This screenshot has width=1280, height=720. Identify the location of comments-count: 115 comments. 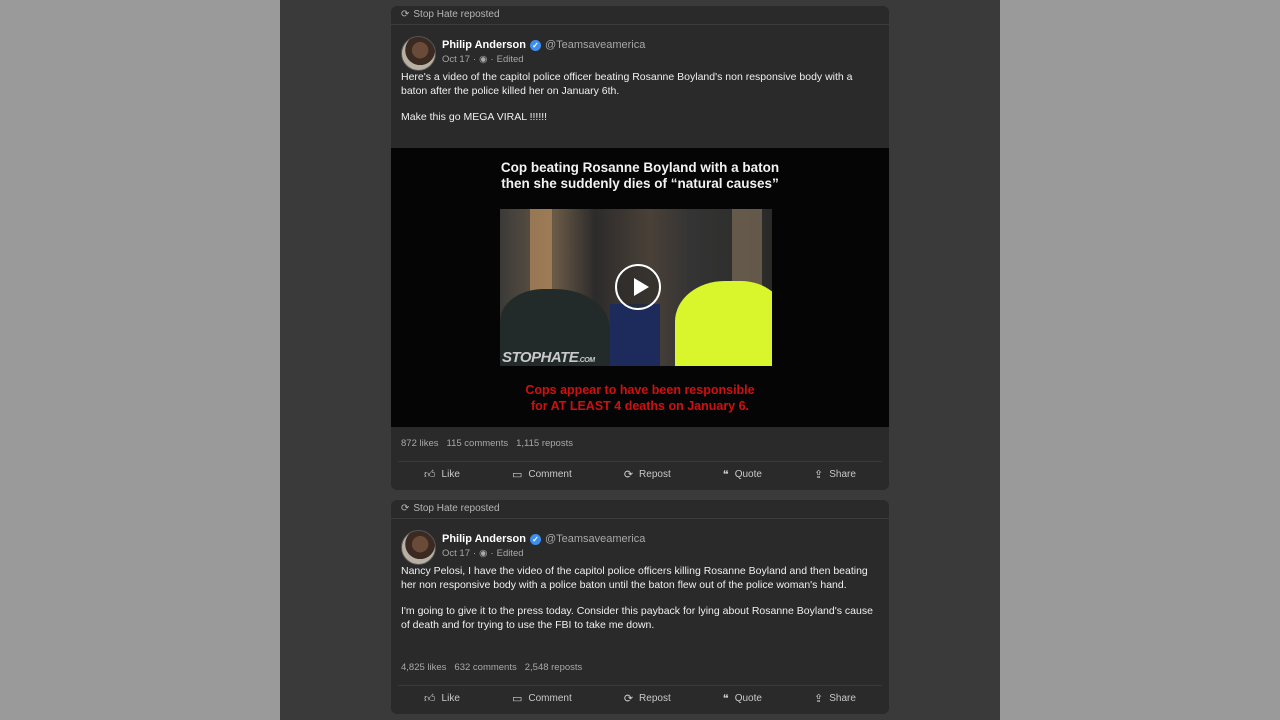
(478, 443).